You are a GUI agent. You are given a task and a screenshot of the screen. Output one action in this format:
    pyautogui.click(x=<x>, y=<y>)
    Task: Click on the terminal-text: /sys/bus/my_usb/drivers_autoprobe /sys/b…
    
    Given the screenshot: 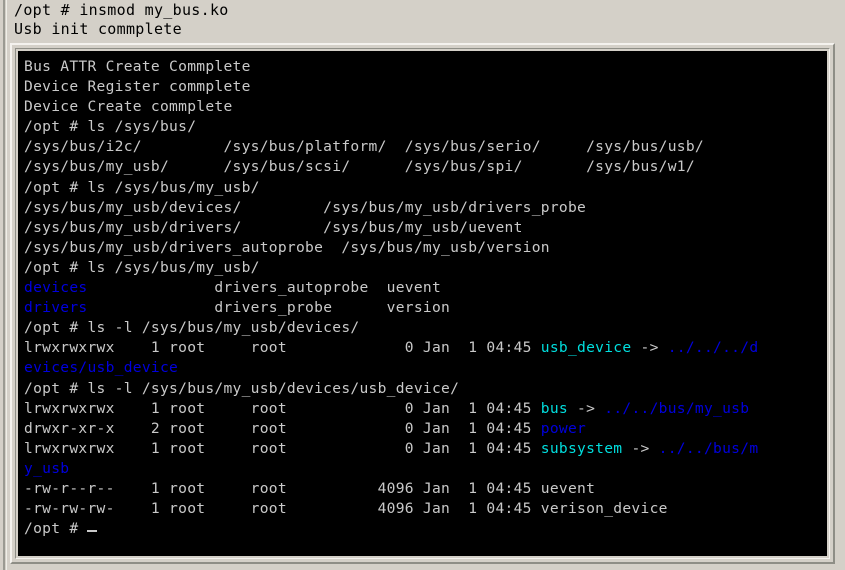 What is the action you would take?
    pyautogui.click(x=287, y=247)
    